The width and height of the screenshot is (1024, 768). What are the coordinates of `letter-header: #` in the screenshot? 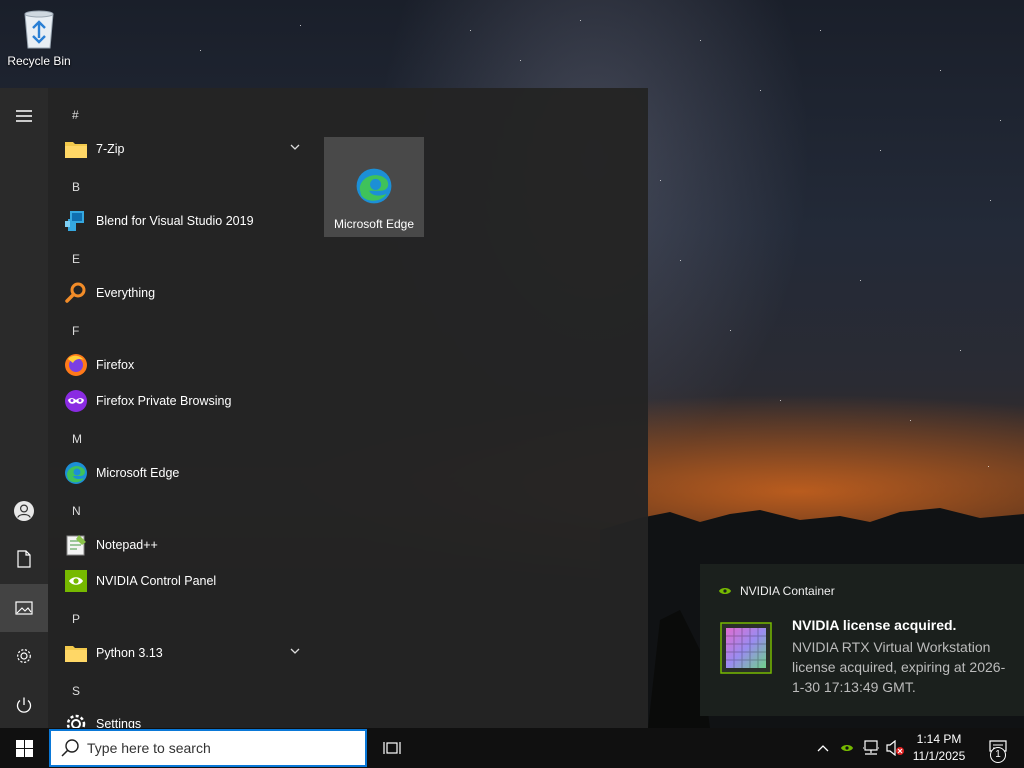 It's located at (180, 115).